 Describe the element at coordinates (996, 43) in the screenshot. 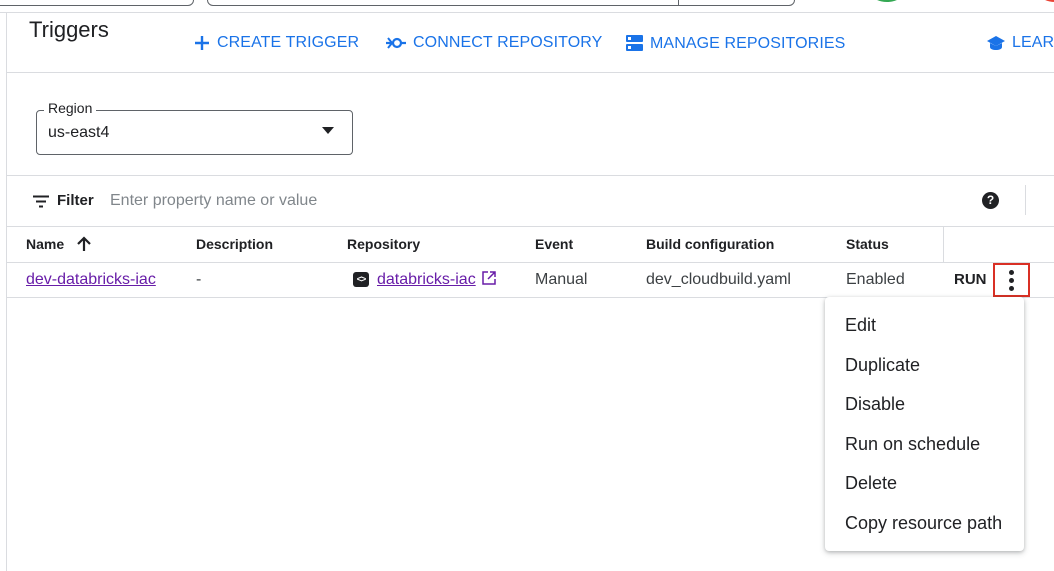

I see `school-icon` at that location.